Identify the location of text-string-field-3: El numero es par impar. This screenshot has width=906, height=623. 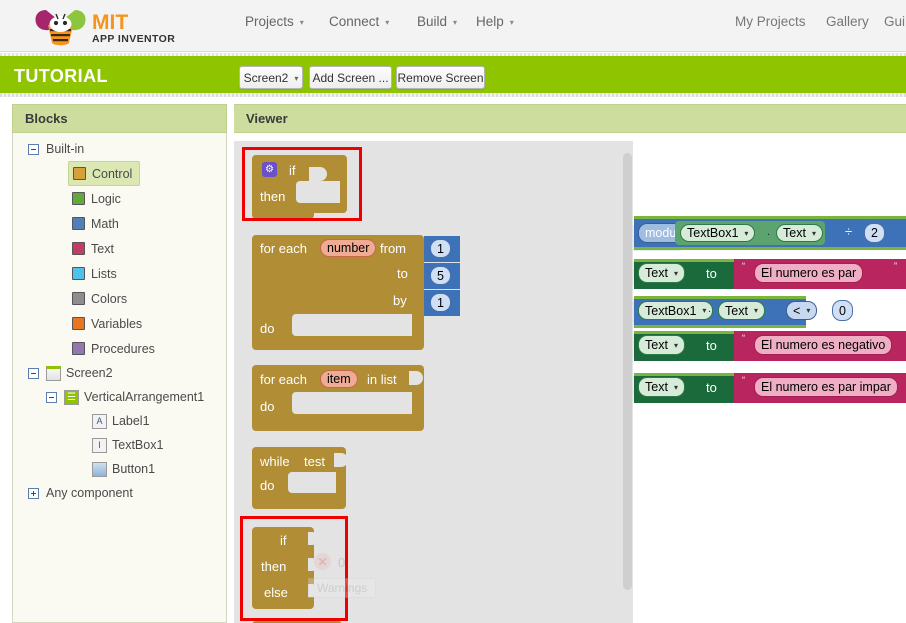
(826, 387).